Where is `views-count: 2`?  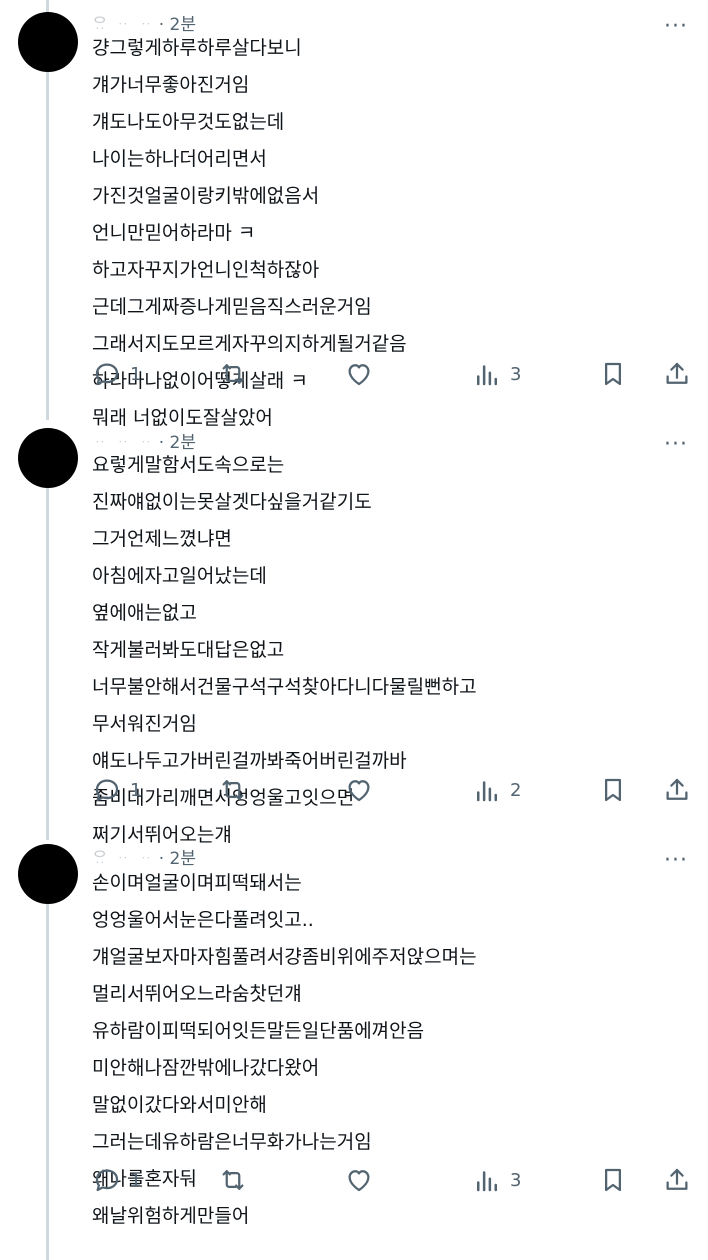 views-count: 2 is located at coordinates (516, 790).